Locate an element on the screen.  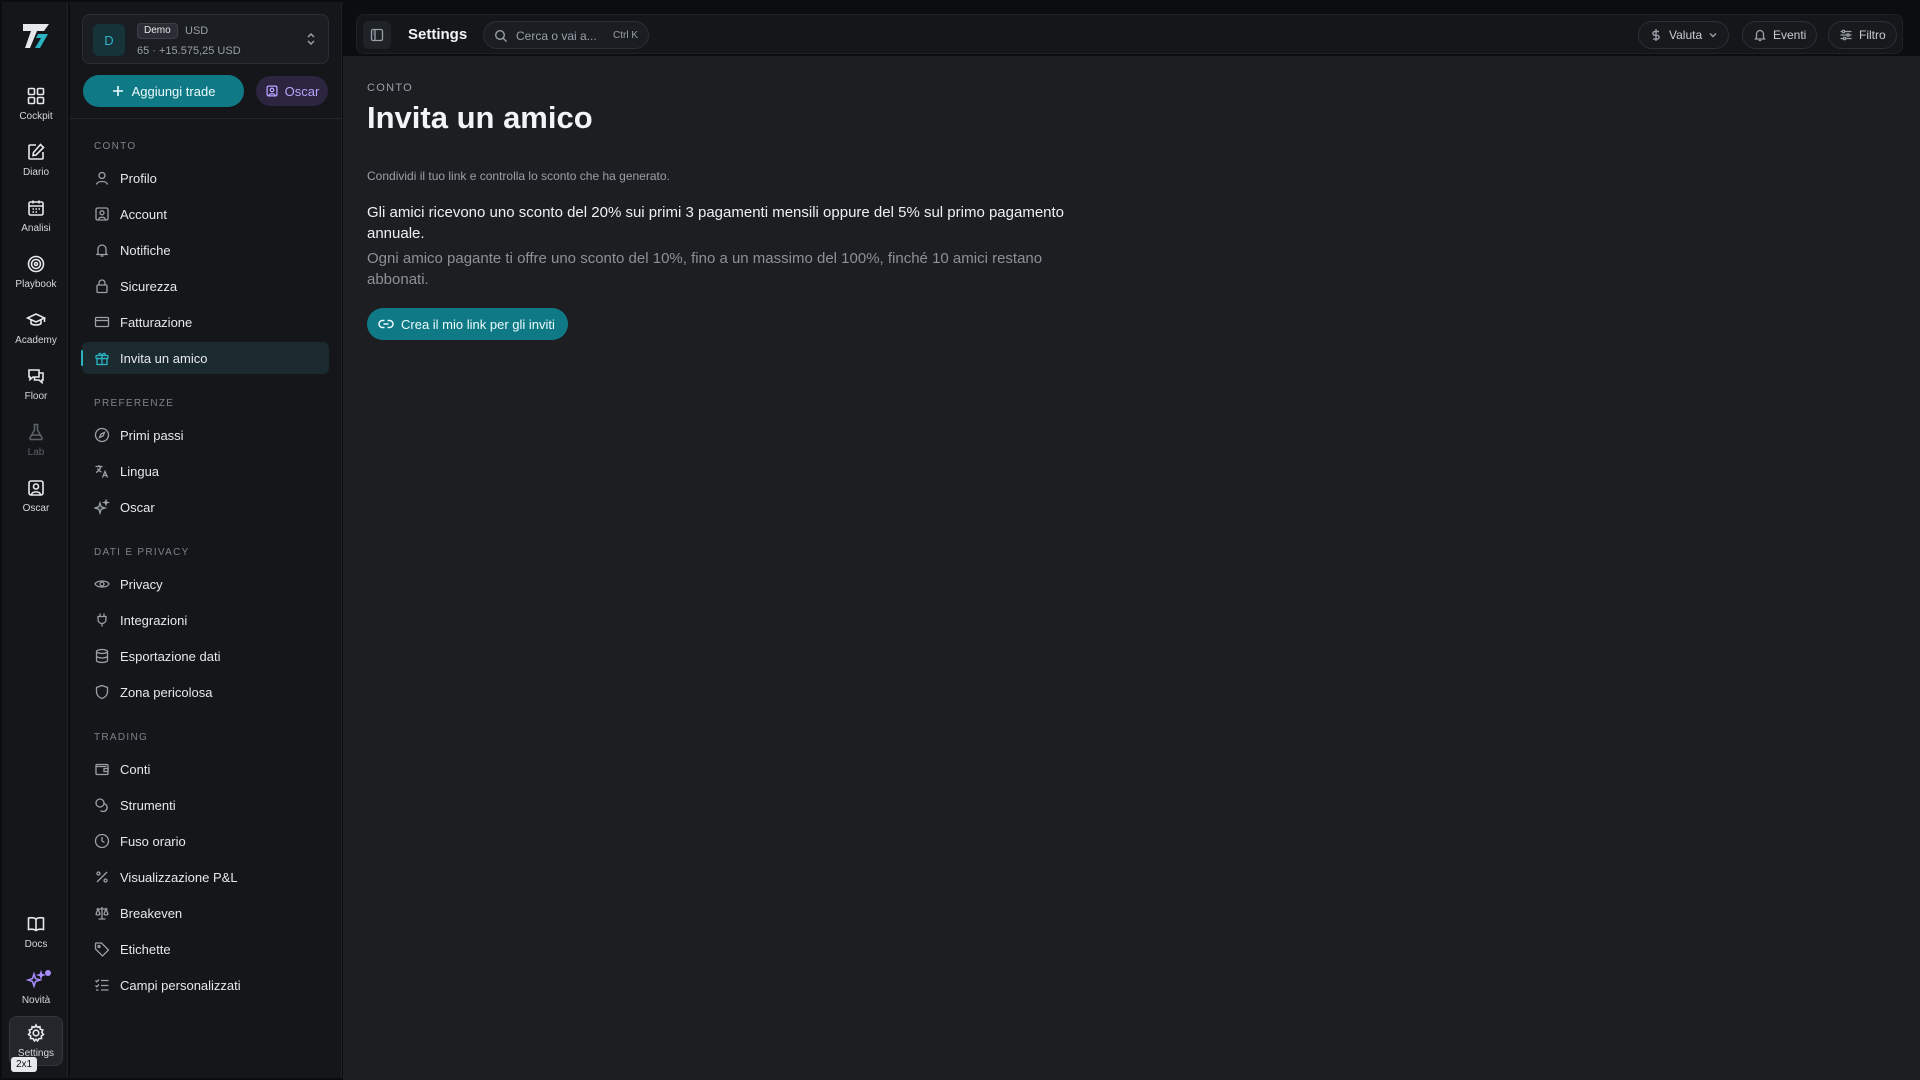
search-icon is located at coordinates (500, 35).